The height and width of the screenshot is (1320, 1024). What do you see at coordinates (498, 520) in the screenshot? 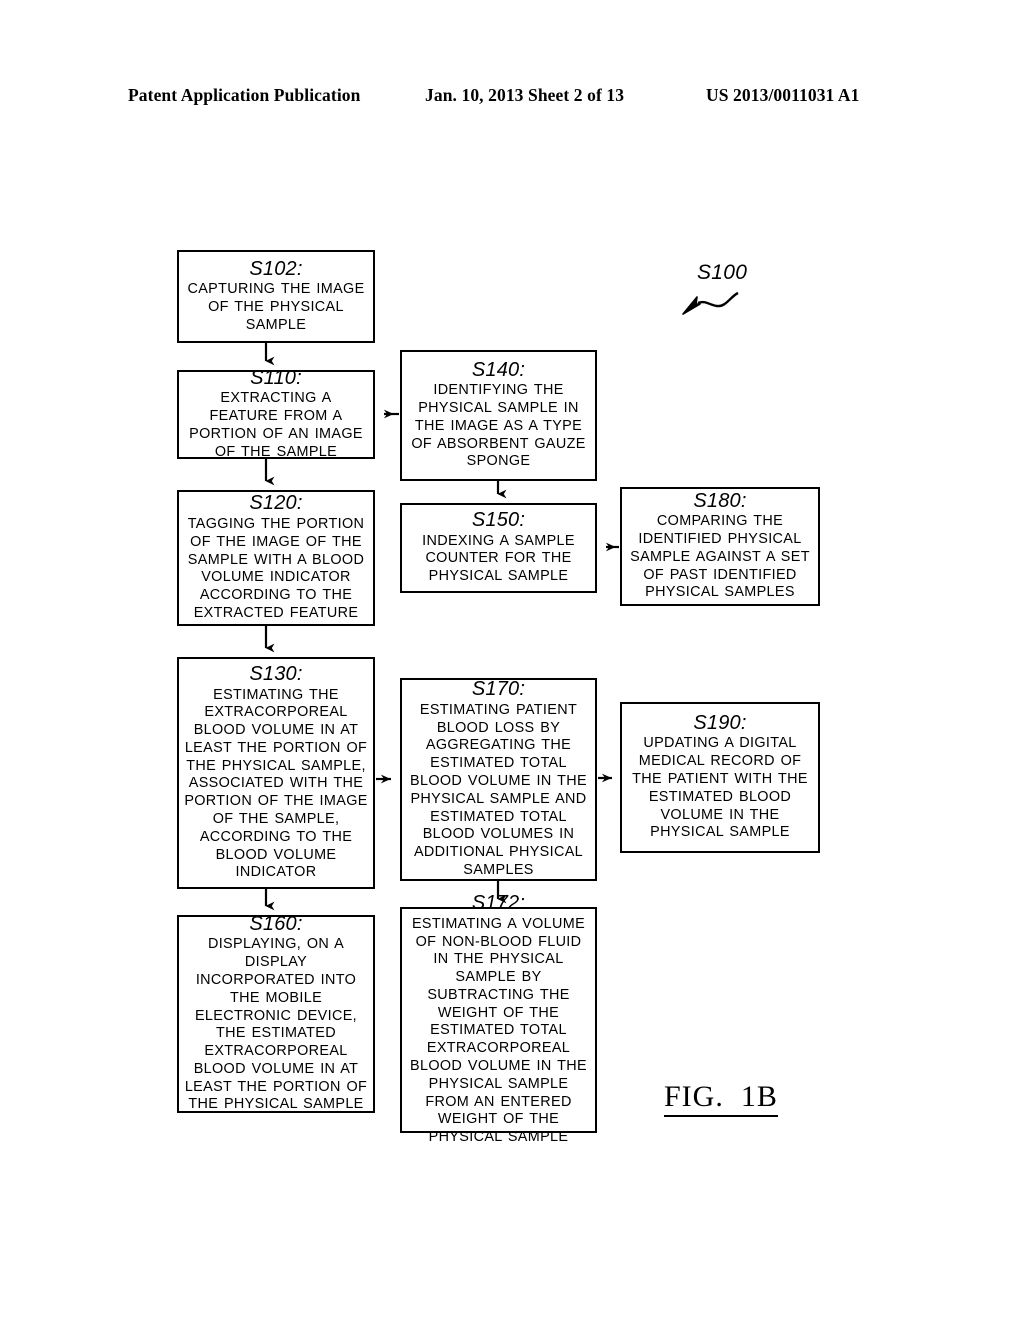
I see `flow-box-s150-step-id: S150:` at bounding box center [498, 520].